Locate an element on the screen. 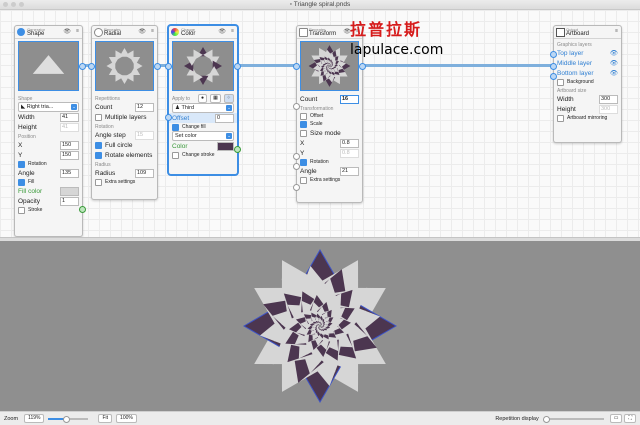  fit-button: Fit is located at coordinates (105, 418).